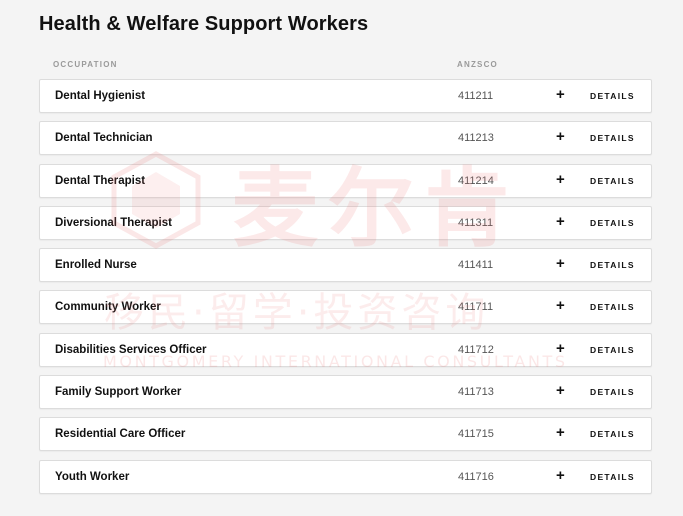 The width and height of the screenshot is (683, 516). Describe the element at coordinates (476, 392) in the screenshot. I see `anzsco-code: 411713` at that location.